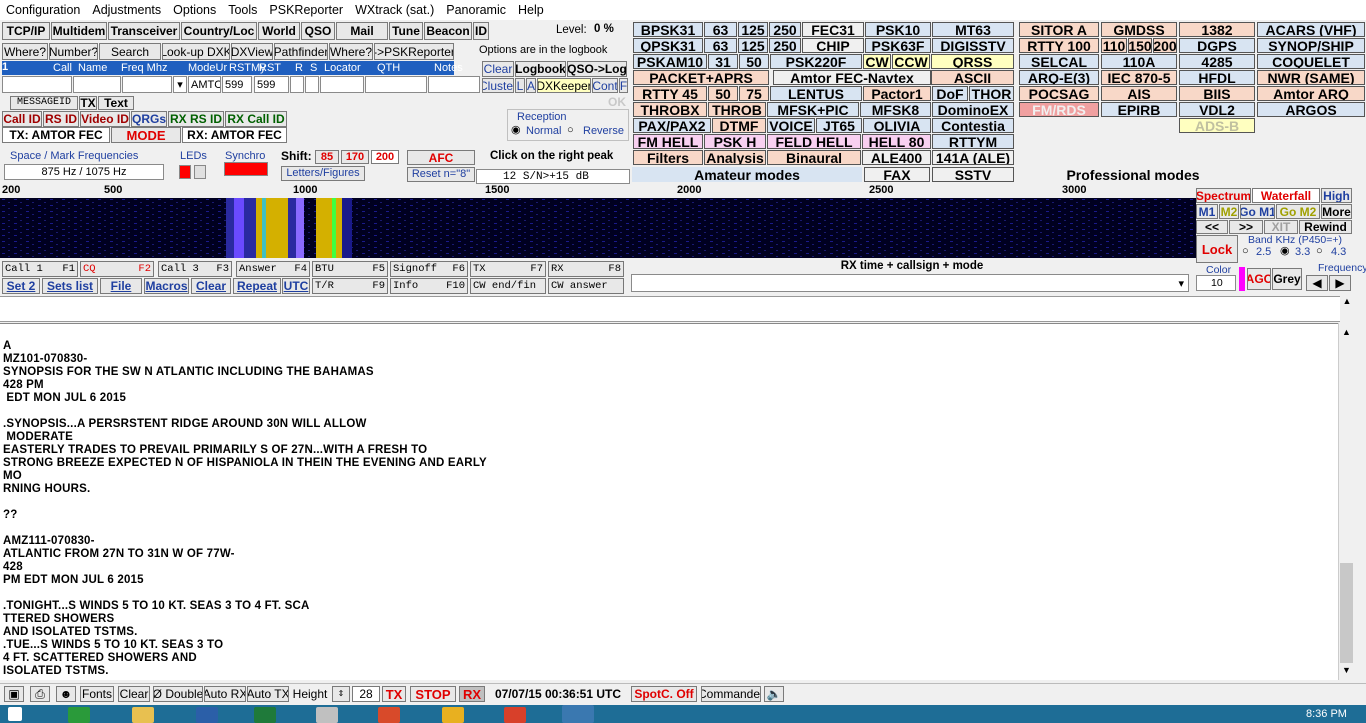 The image size is (1366, 723). Describe the element at coordinates (180, 84) in the screenshot. I see `freq-dropdown-icon: ▾` at that location.